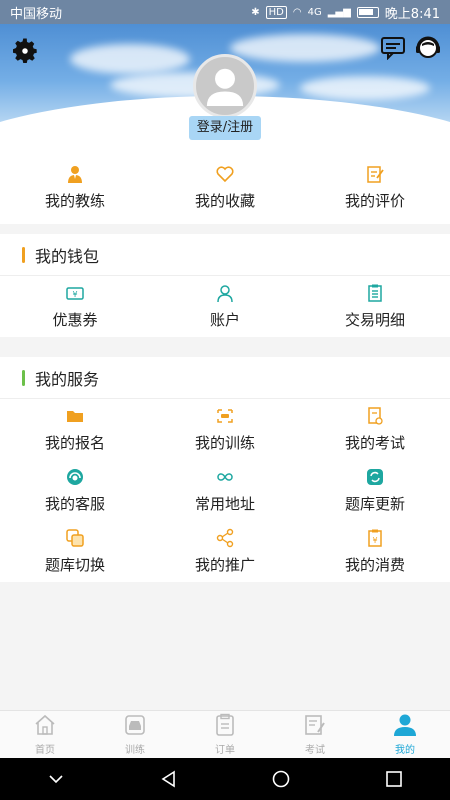  What do you see at coordinates (224, 200) in the screenshot?
I see `menu-item-label: 我的收藏` at bounding box center [224, 200].